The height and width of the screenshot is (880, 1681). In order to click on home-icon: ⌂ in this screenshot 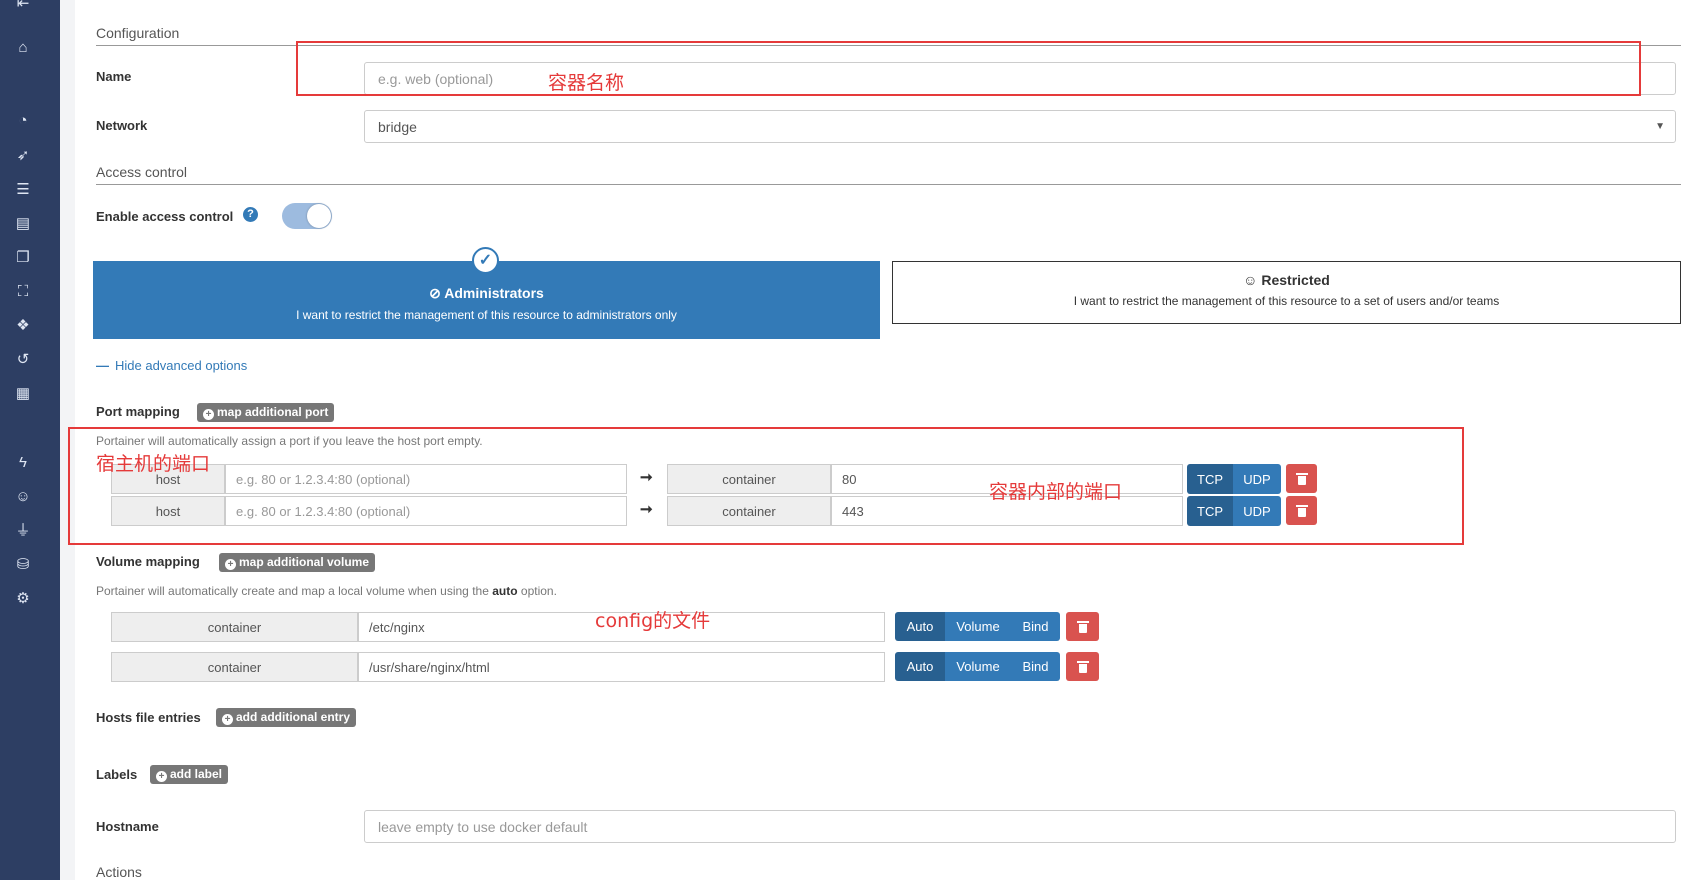, I will do `click(23, 48)`.